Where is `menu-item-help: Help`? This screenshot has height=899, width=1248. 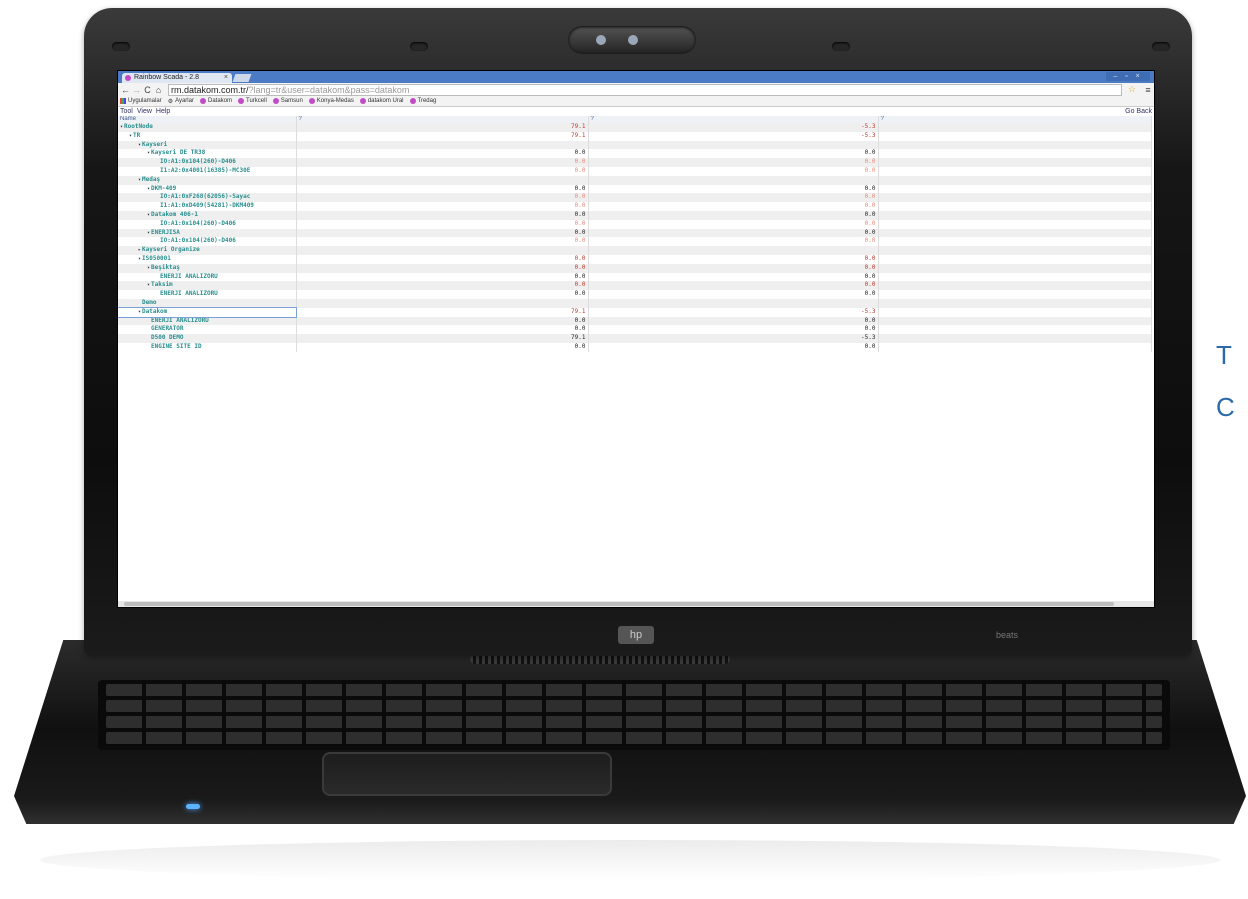 menu-item-help: Help is located at coordinates (163, 111).